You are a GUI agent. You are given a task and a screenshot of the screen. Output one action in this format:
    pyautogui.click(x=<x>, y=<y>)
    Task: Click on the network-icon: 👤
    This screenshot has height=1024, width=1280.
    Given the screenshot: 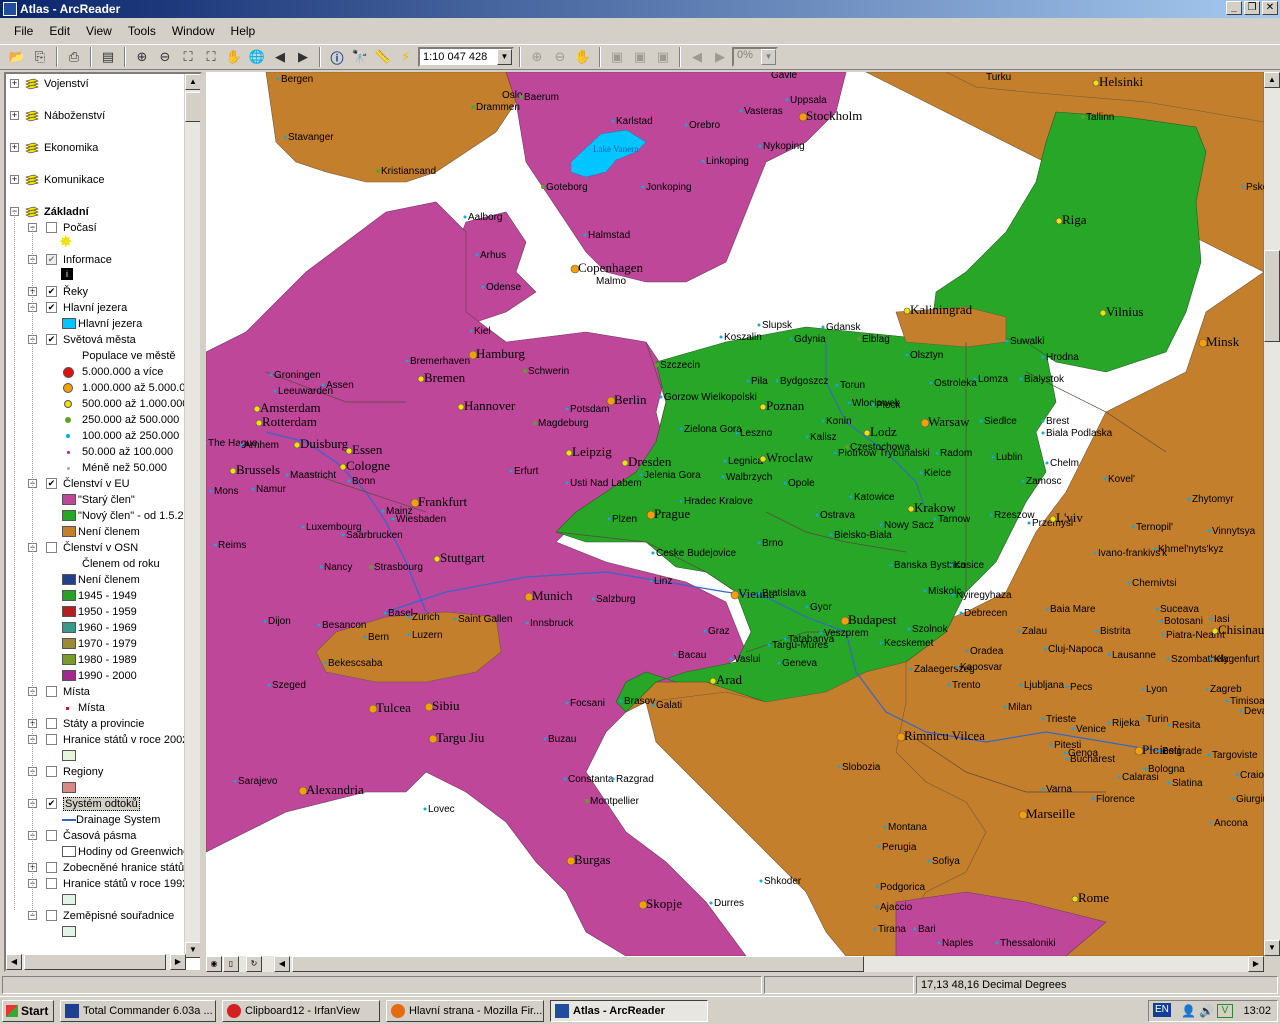 What is the action you would take?
    pyautogui.click(x=1188, y=1011)
    